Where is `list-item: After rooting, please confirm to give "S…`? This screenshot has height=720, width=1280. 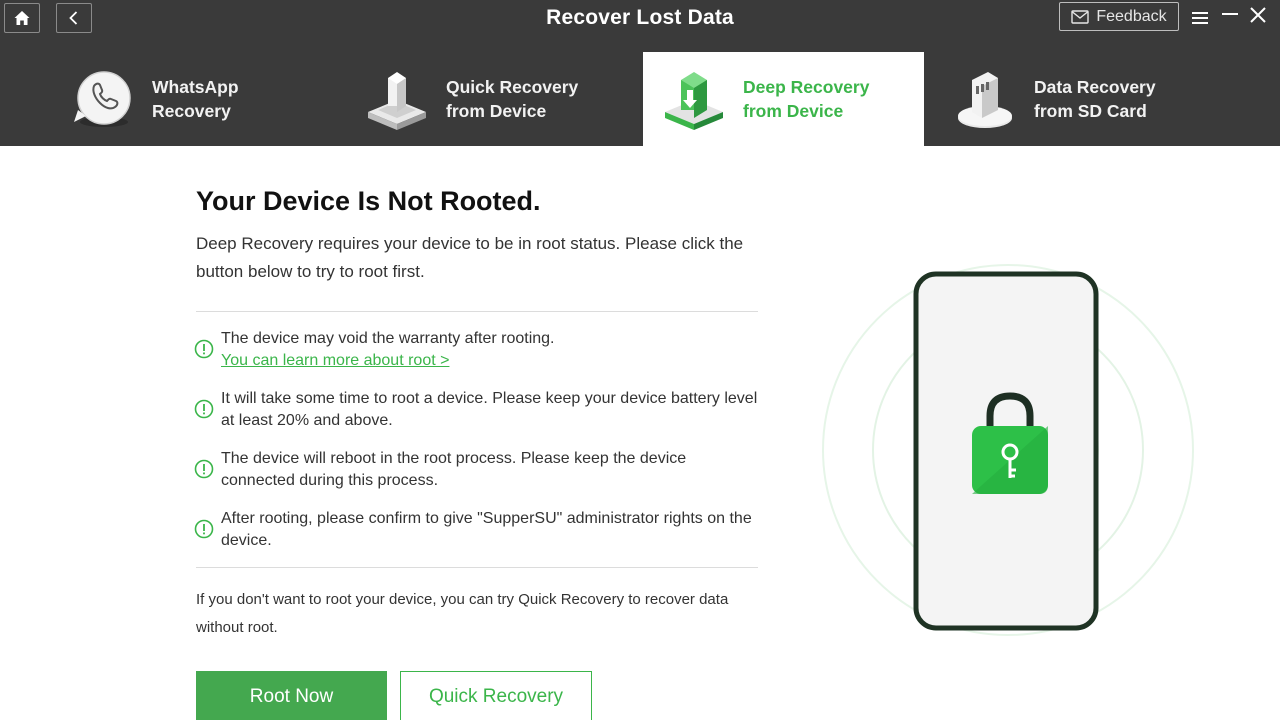 list-item: After rooting, please confirm to give "S… is located at coordinates (477, 530).